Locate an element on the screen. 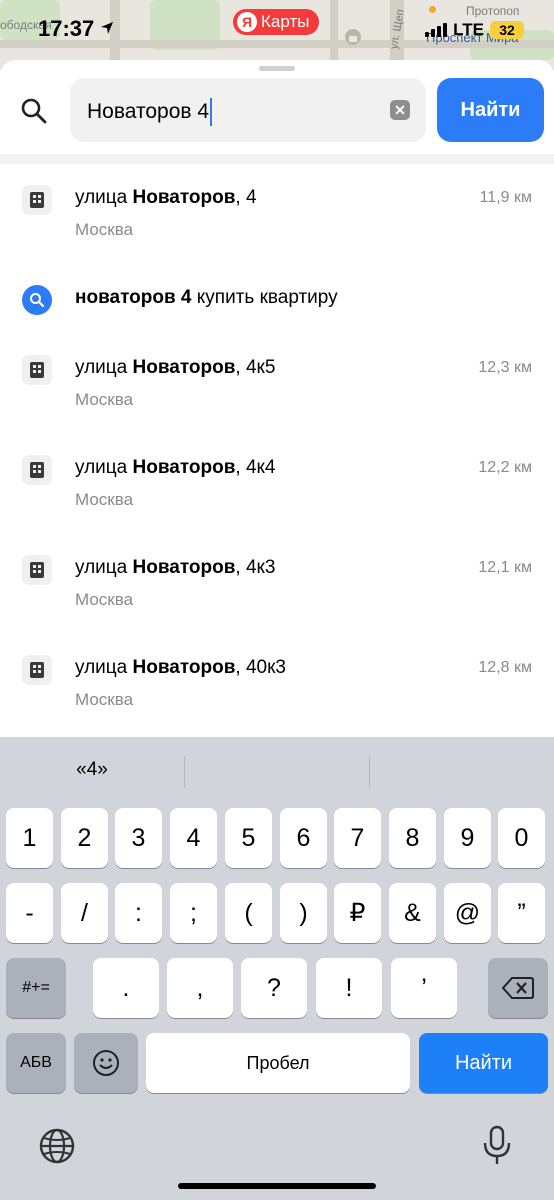  globe-icon is located at coordinates (57, 1146).